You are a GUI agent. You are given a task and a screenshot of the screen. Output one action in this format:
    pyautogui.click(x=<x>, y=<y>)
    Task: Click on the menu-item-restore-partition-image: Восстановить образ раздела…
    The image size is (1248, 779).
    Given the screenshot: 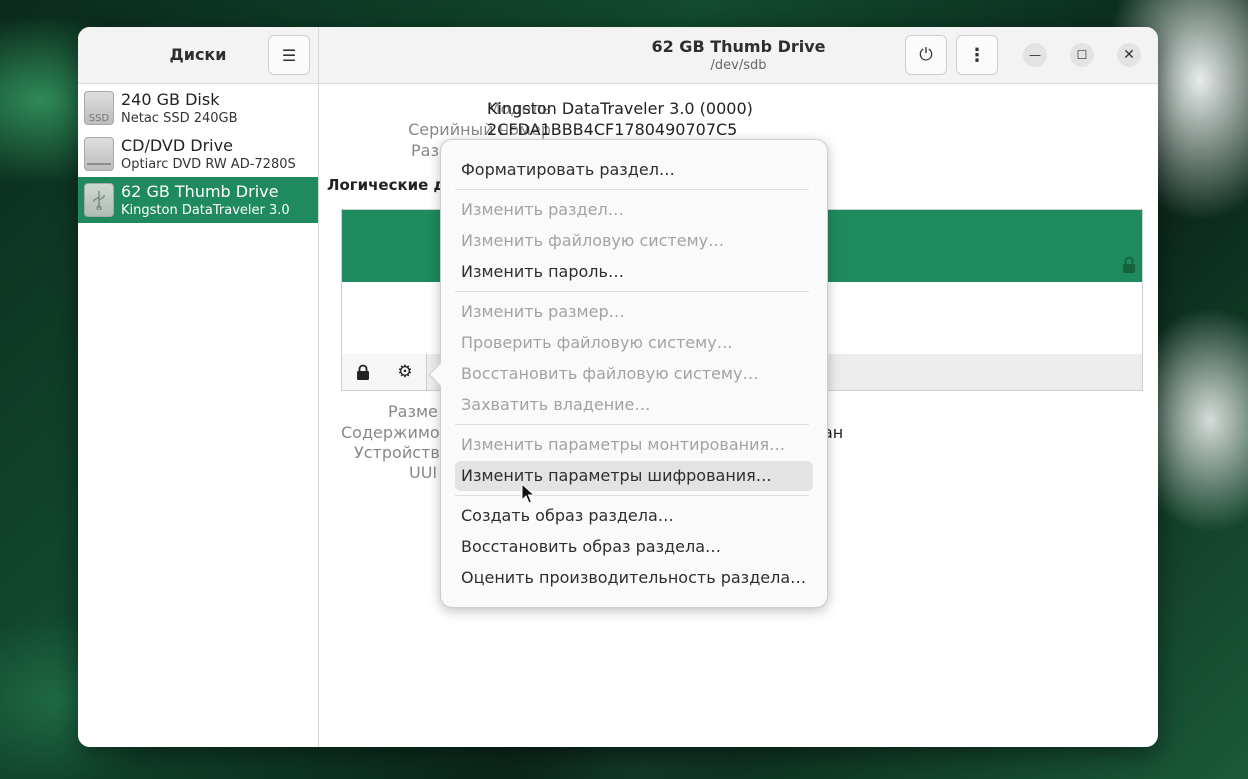 What is the action you would take?
    pyautogui.click(x=634, y=547)
    